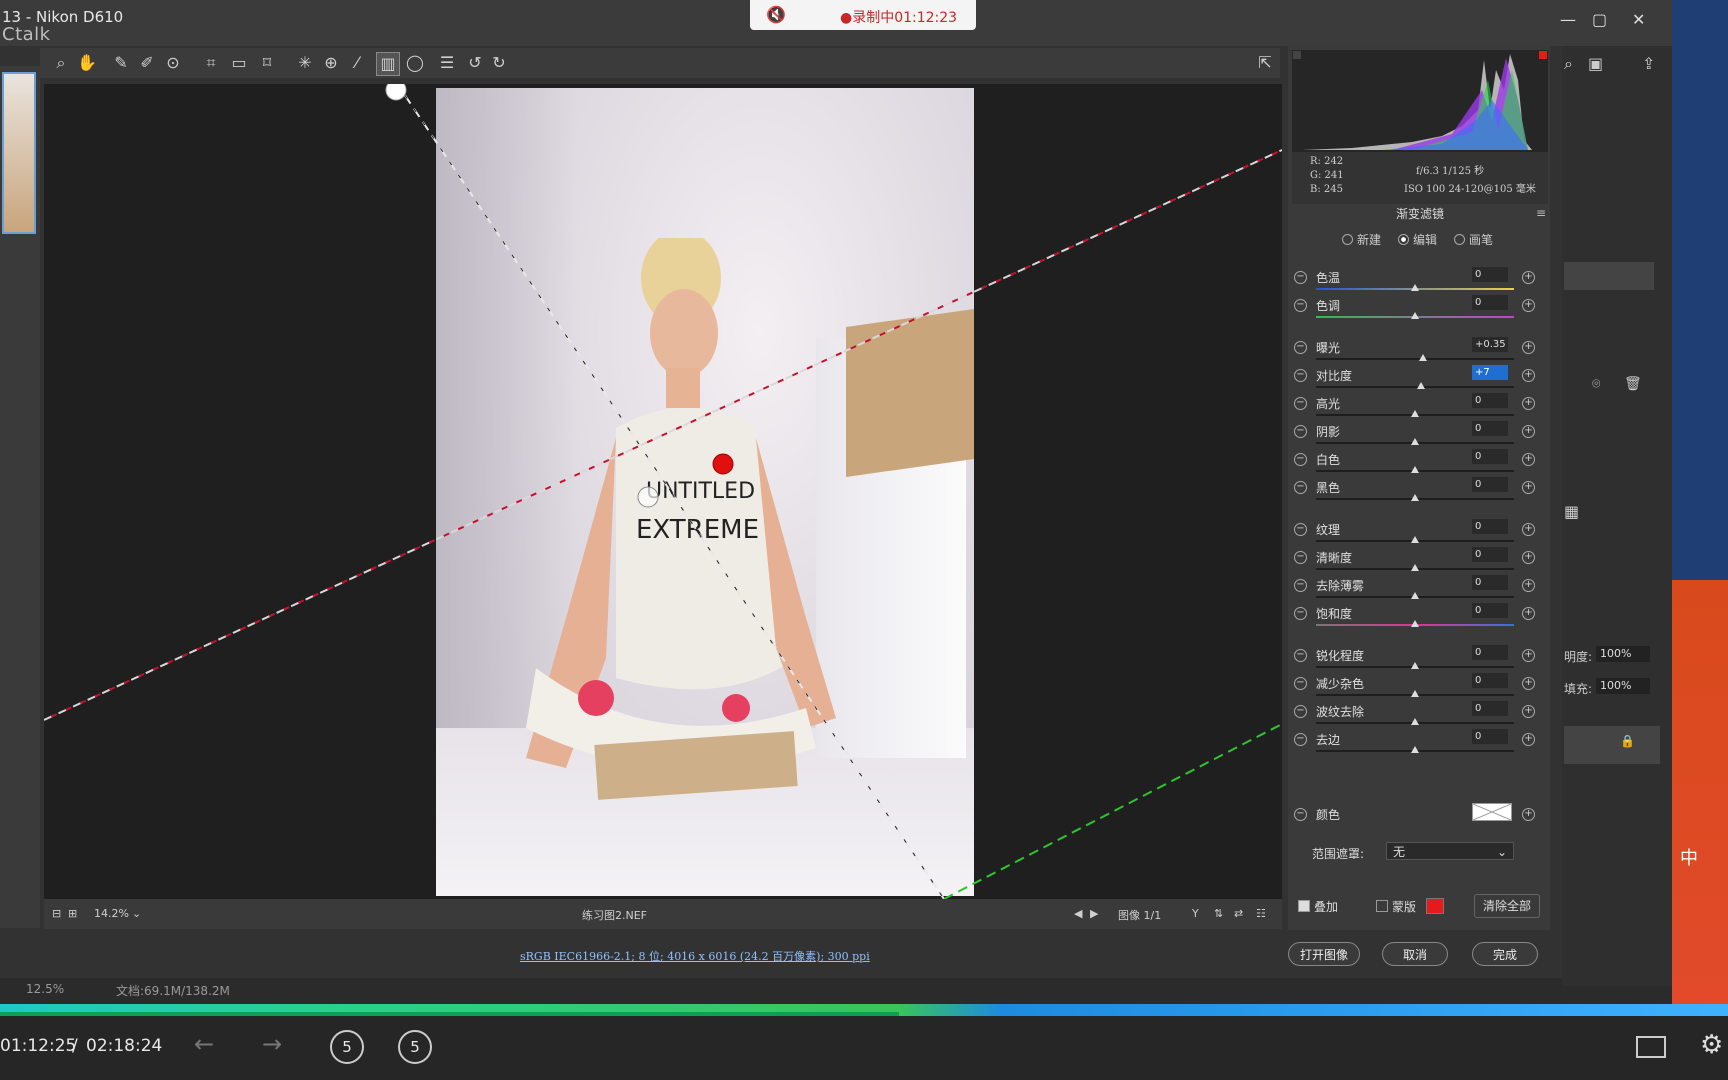  Describe the element at coordinates (1623, 686) in the screenshot. I see `fill-field: 100%` at that location.